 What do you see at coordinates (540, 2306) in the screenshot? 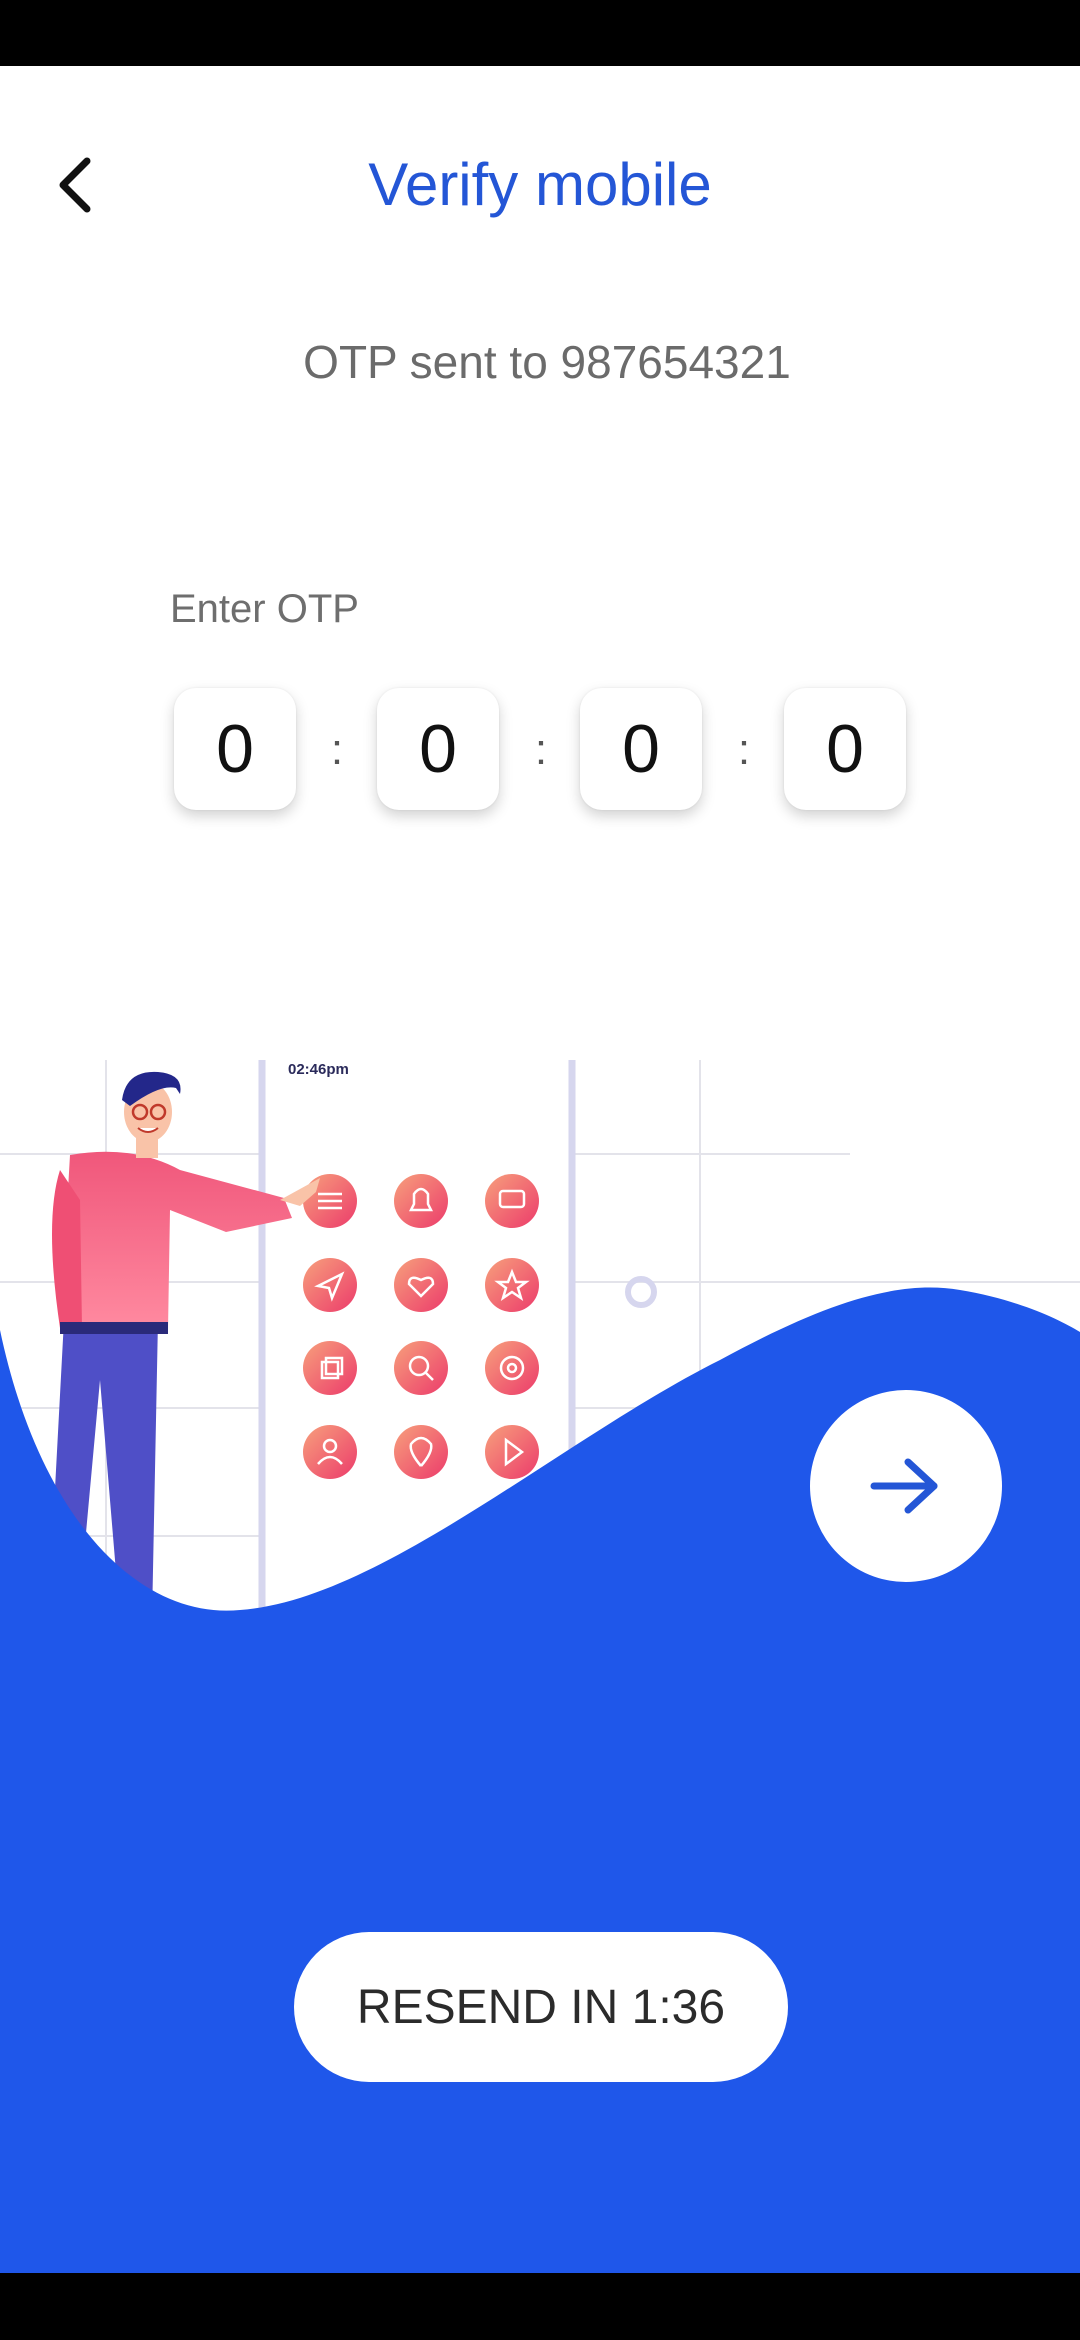
I see `navigation-bar` at bounding box center [540, 2306].